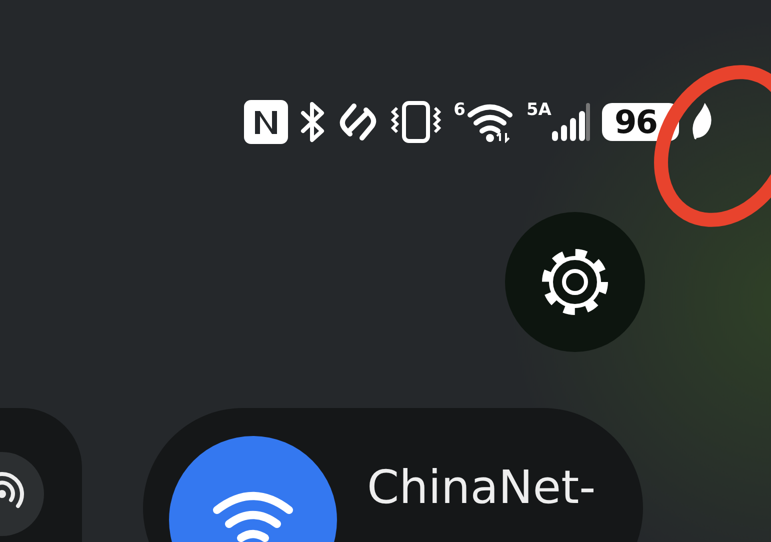 The image size is (771, 542). I want to click on wifi-standard-text: 6, so click(460, 110).